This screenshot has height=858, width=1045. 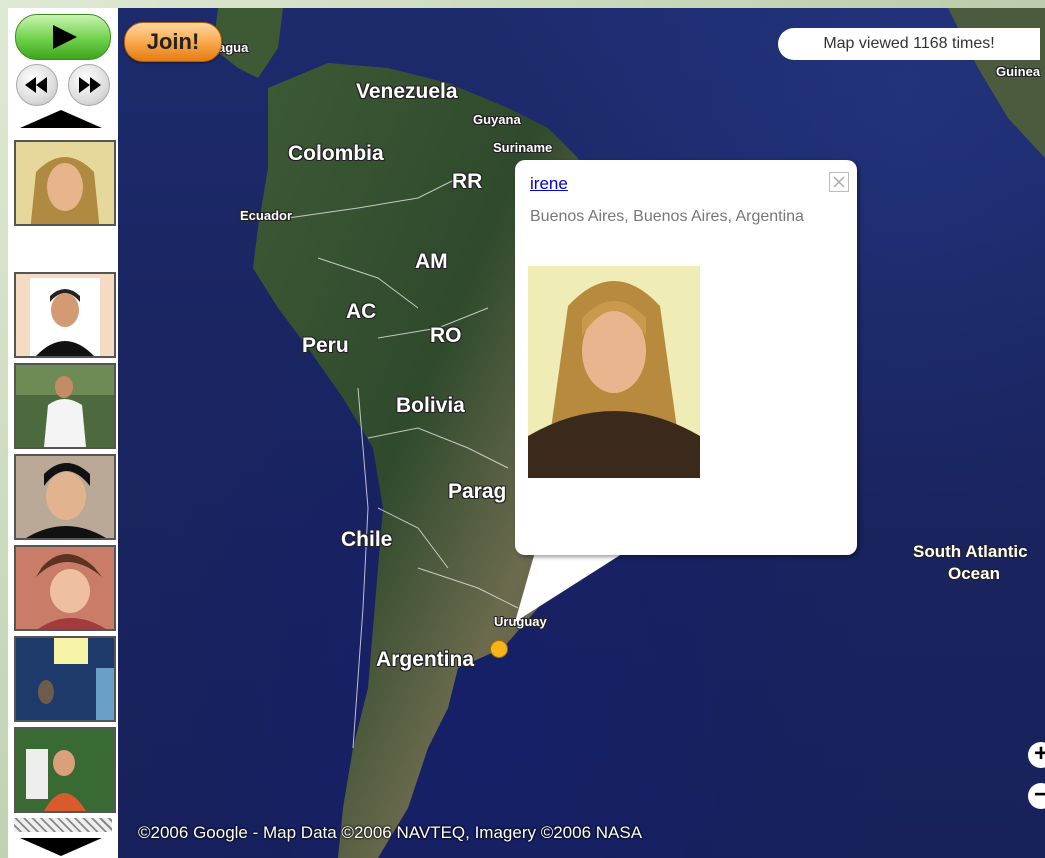 I want to click on view-counter: Map viewed 1168 times!, so click(x=909, y=44).